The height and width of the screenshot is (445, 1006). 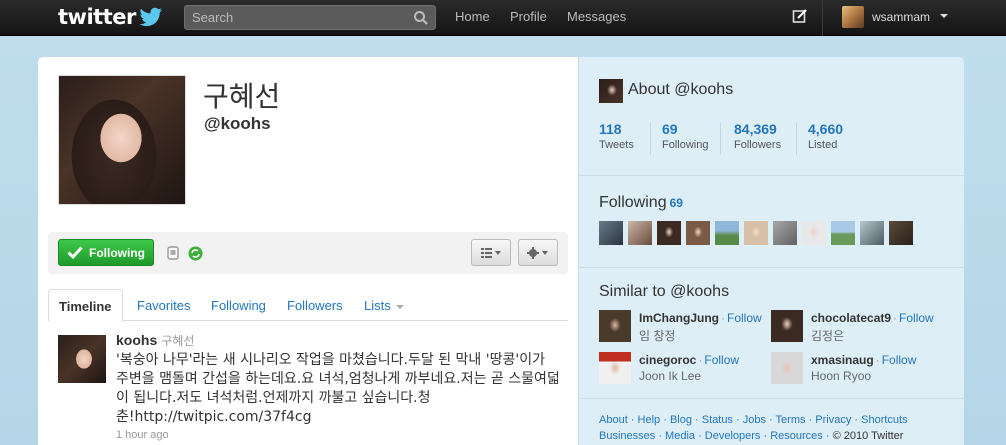 I want to click on similar-section-title: Similar to @koohs, so click(x=664, y=291).